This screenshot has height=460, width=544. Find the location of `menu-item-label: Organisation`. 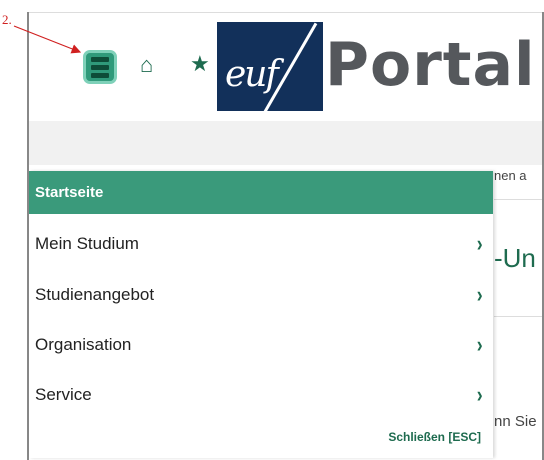

menu-item-label: Organisation is located at coordinates (83, 344).